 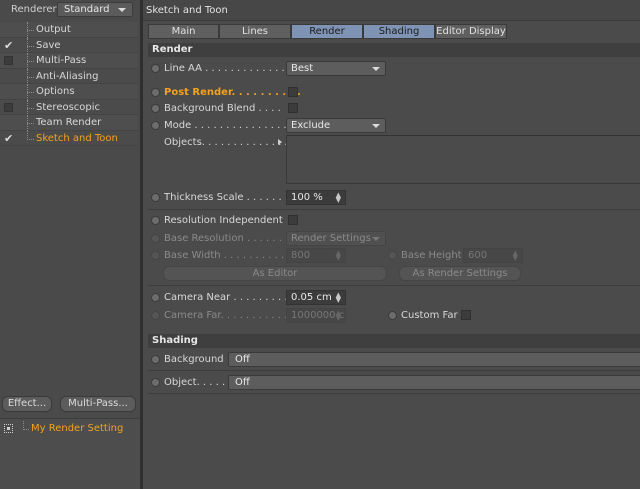 What do you see at coordinates (466, 315) in the screenshot?
I see `custom-far-checkbox` at bounding box center [466, 315].